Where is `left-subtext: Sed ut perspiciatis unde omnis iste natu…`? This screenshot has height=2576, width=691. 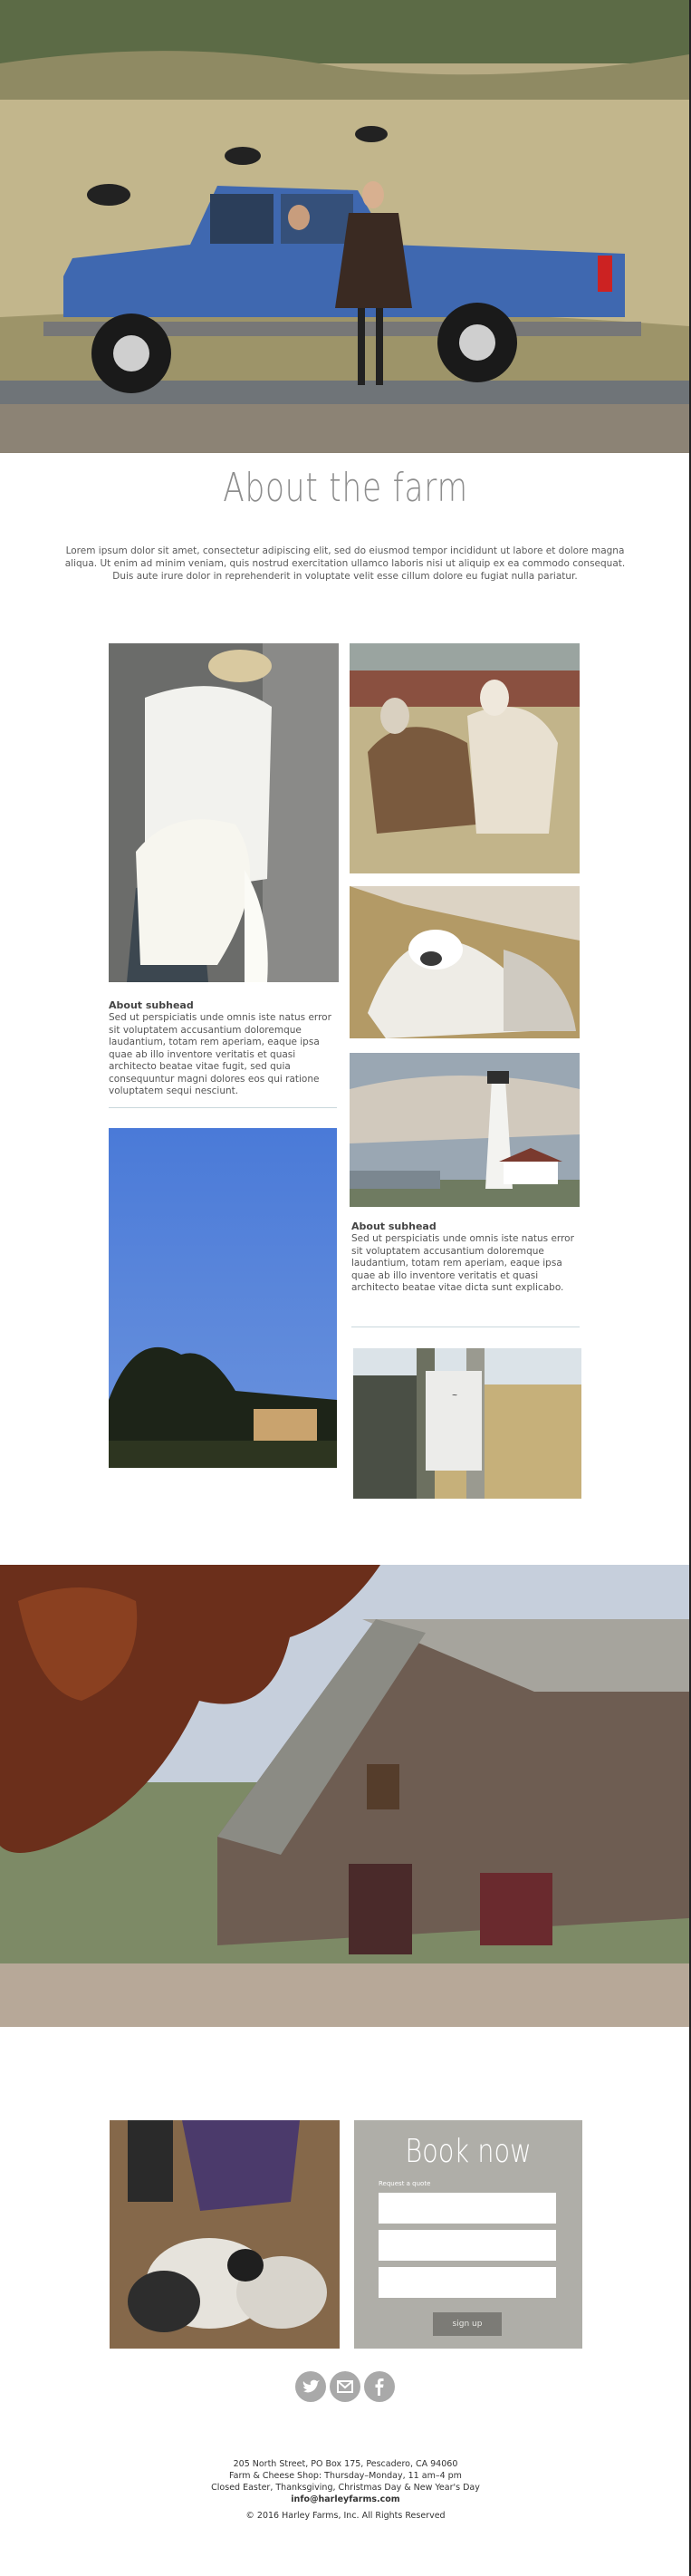 left-subtext: Sed ut perspiciatis unde omnis iste natu… is located at coordinates (220, 1054).